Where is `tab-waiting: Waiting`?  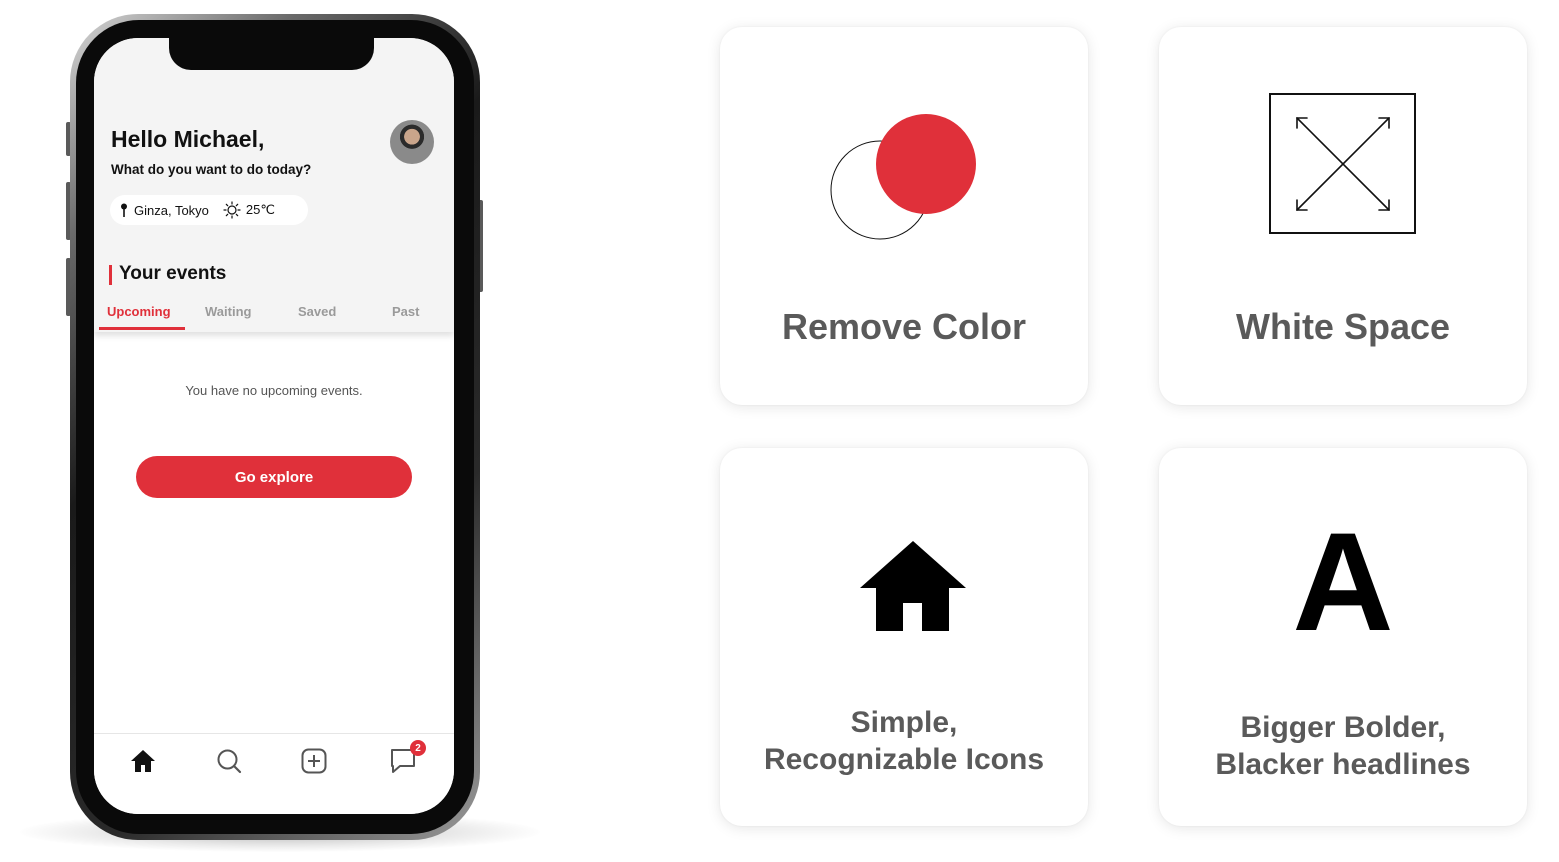
tab-waiting: Waiting is located at coordinates (228, 311).